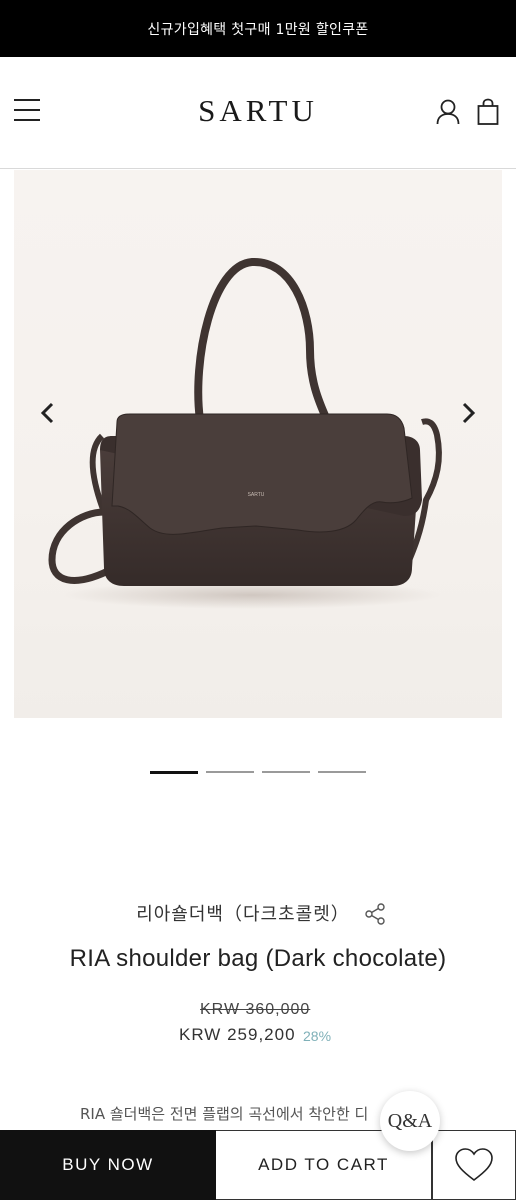 Image resolution: width=516 pixels, height=1200 pixels. Describe the element at coordinates (258, 113) in the screenshot. I see `site-header: SARTU` at that location.